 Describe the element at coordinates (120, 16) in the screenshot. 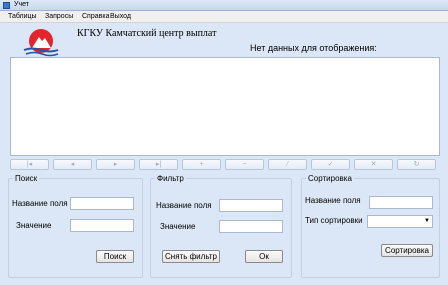

I see `menu-item-exit: Выход` at that location.